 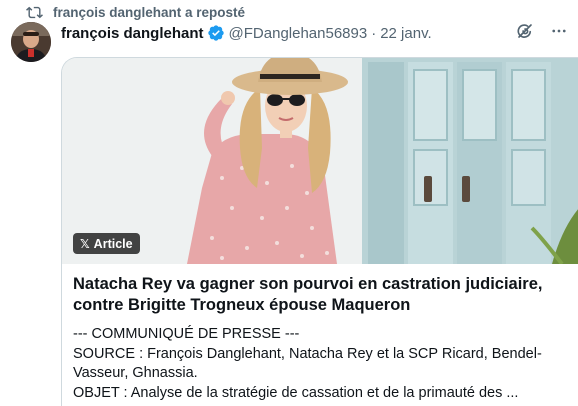 I want to click on tweet-date: 22 janv., so click(x=405, y=33).